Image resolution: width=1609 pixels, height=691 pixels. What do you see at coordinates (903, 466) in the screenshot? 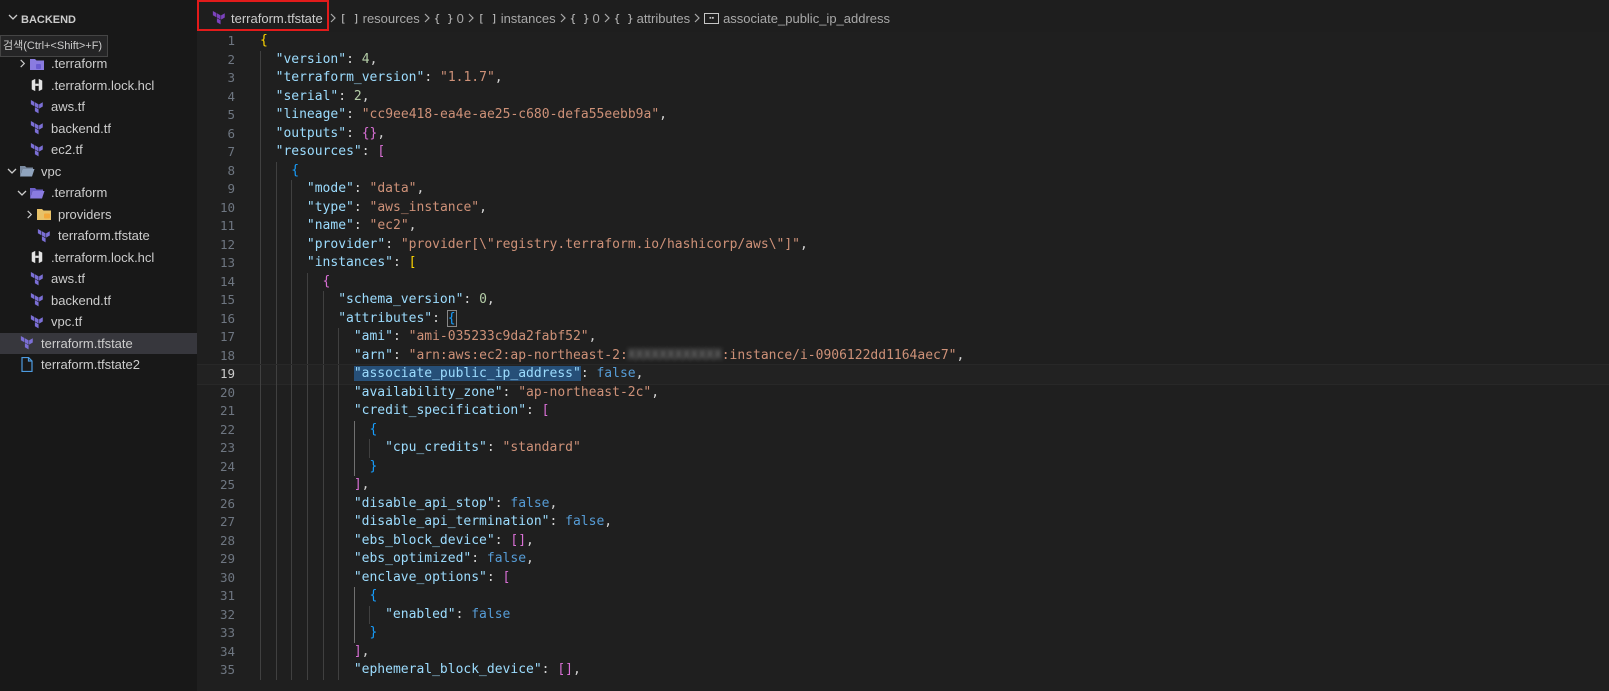
I see `code-line: 24}` at bounding box center [903, 466].